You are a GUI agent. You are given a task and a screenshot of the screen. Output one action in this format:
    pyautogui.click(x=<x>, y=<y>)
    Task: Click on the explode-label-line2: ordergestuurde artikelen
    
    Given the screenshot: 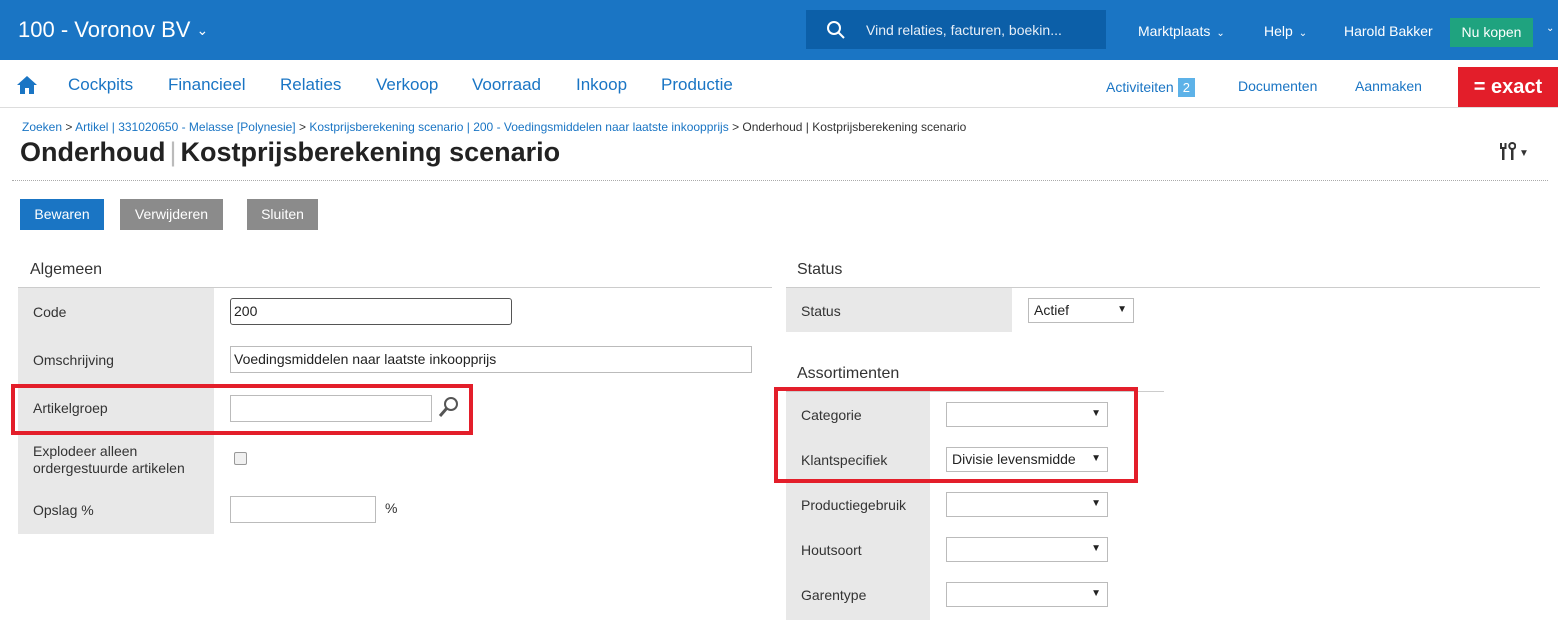 What is the action you would take?
    pyautogui.click(x=109, y=468)
    